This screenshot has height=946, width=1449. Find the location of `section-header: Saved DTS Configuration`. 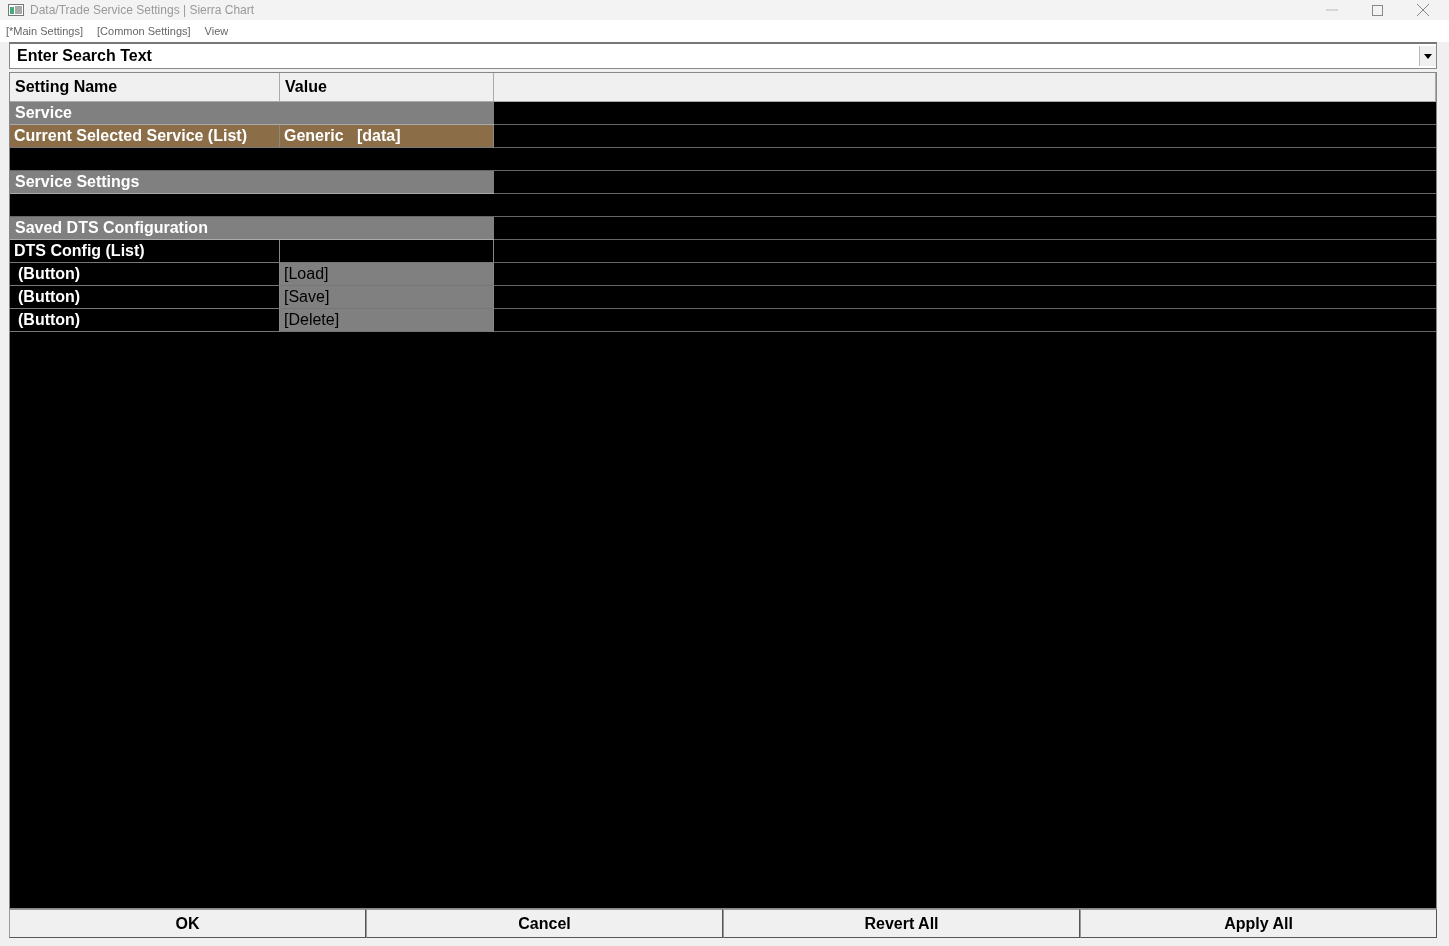

section-header: Saved DTS Configuration is located at coordinates (252, 228).